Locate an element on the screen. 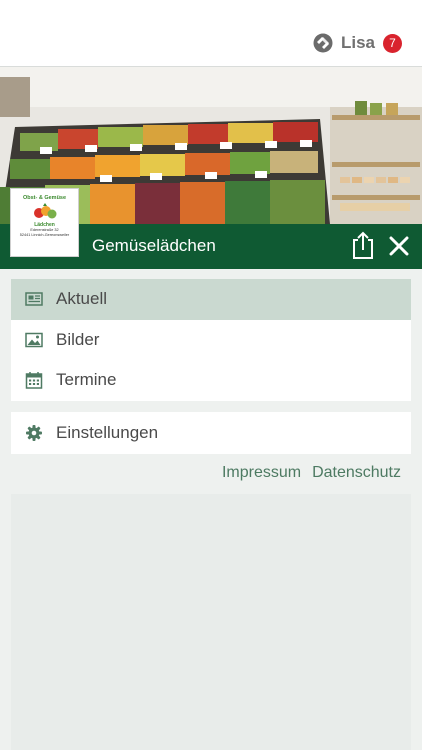  logo-address-city: 52441 Linnich-Gereonsweiler is located at coordinates (44, 235).